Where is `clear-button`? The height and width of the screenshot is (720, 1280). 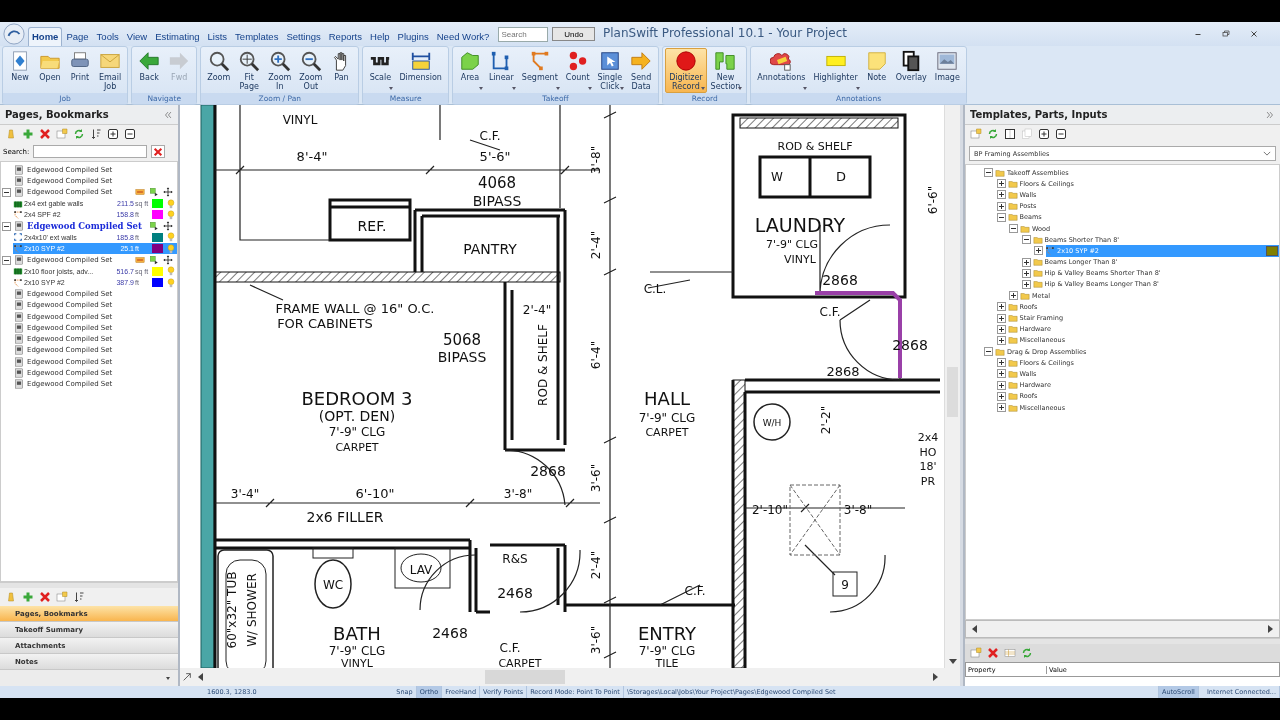
clear-button is located at coordinates (158, 151).